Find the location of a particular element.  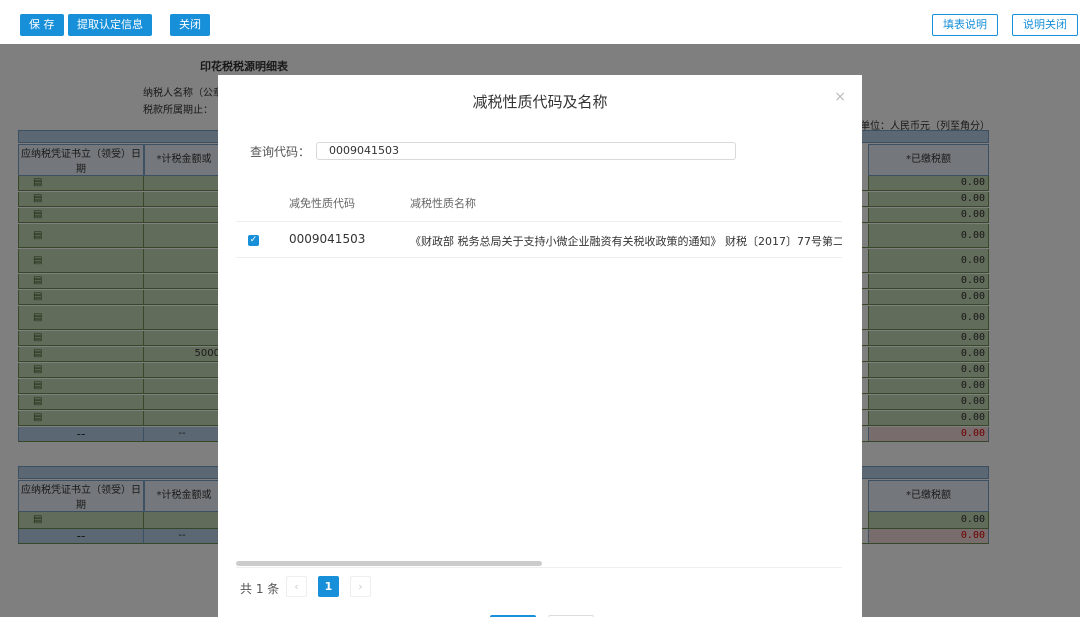

check-icon: ✓ is located at coordinates (253, 240).